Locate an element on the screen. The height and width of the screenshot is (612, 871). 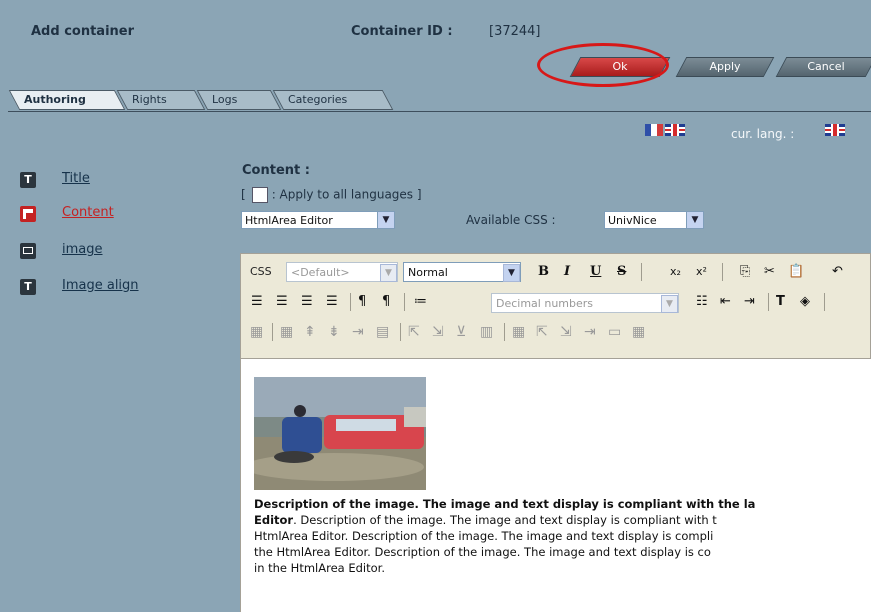
bold-icon: B is located at coordinates (543, 272).